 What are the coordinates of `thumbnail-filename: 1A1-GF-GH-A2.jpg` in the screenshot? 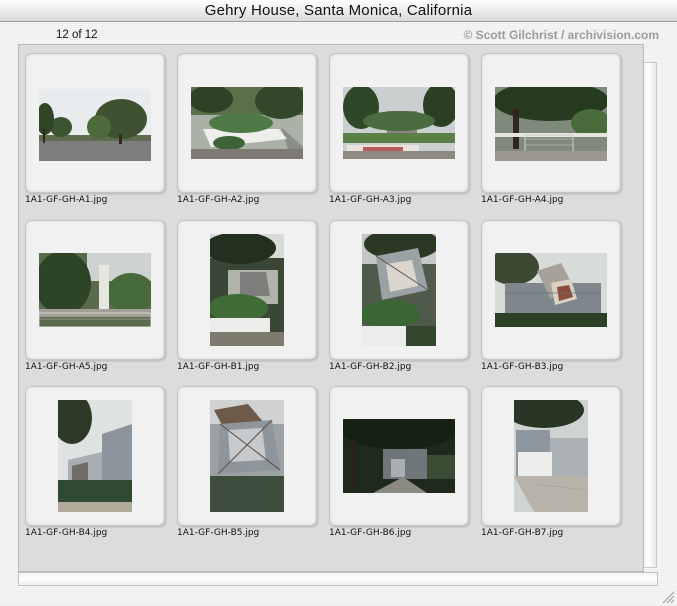 It's located at (218, 200).